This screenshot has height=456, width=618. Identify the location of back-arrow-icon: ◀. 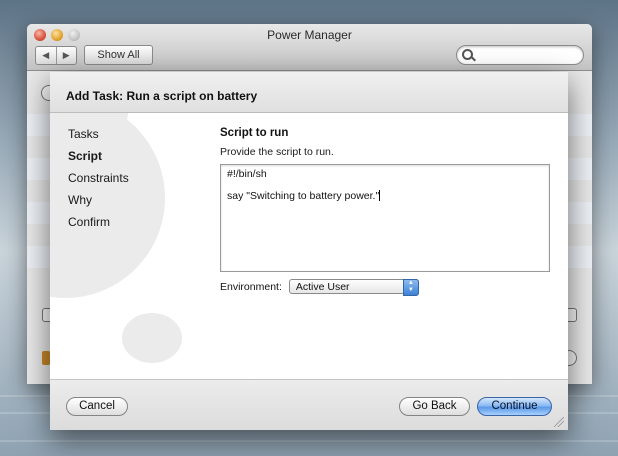
(46, 55).